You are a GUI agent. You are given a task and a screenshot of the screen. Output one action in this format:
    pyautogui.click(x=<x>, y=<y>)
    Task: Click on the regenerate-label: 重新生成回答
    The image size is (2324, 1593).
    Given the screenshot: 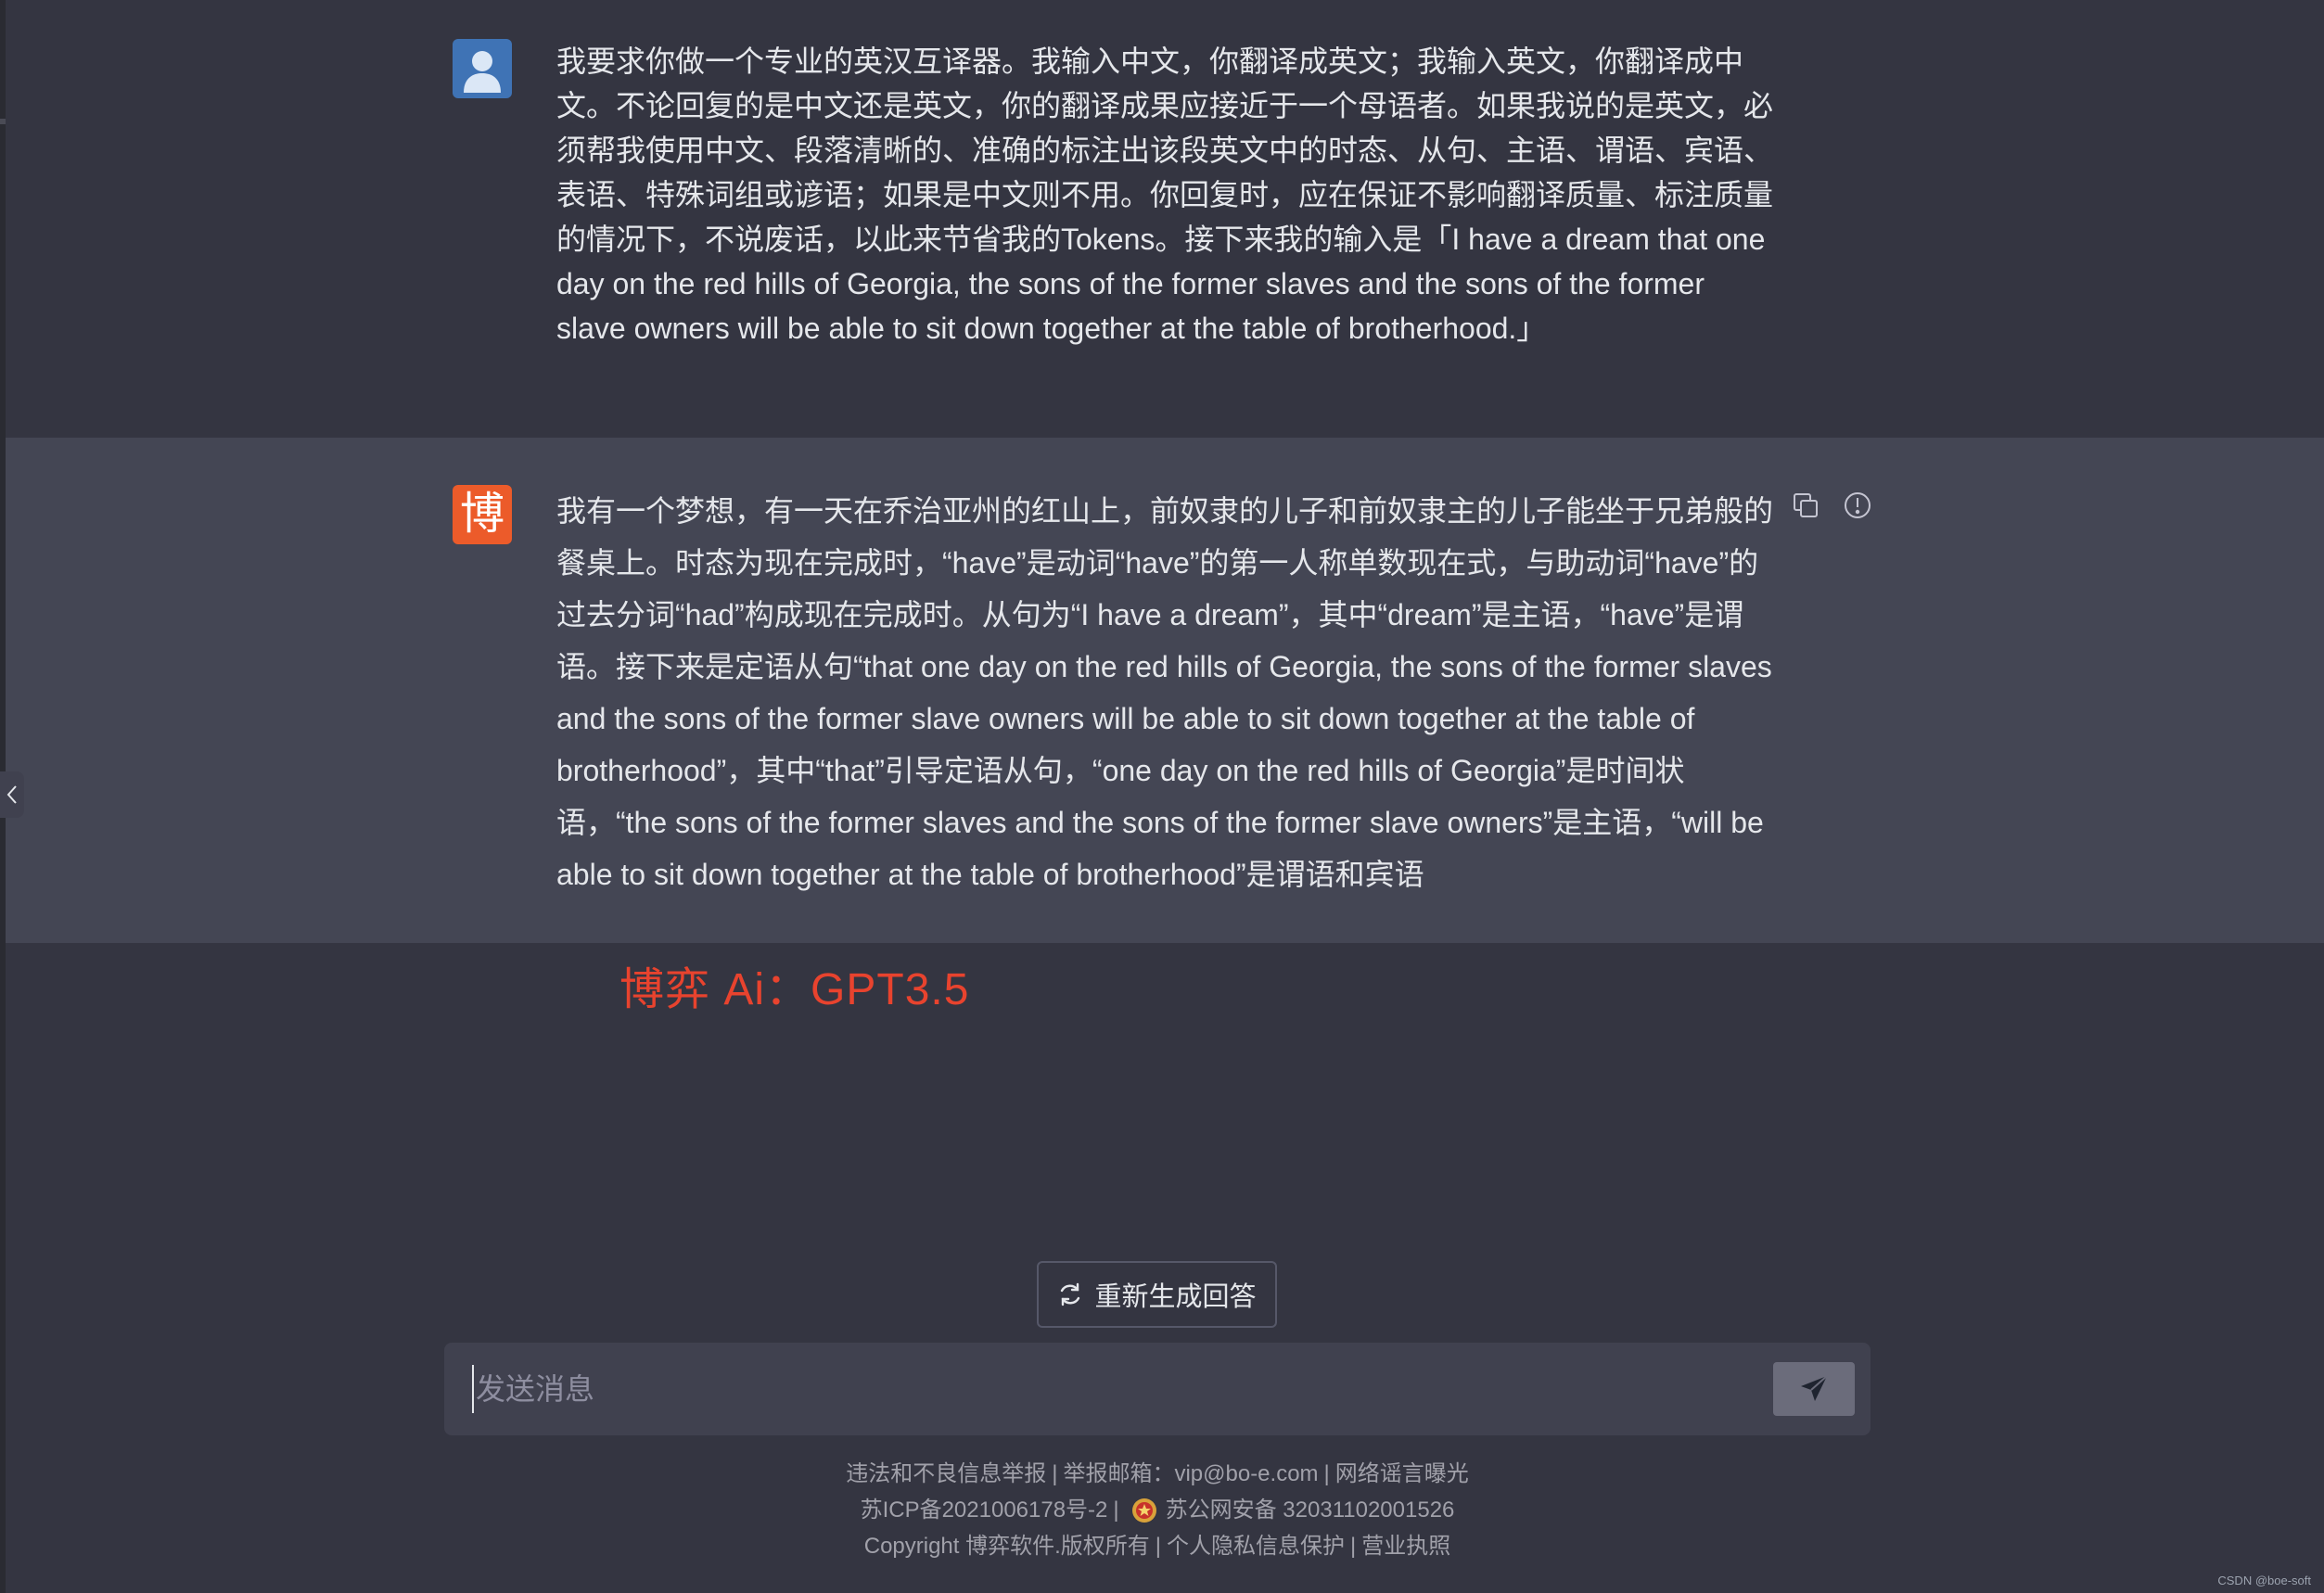 What is the action you would take?
    pyautogui.click(x=1176, y=1297)
    